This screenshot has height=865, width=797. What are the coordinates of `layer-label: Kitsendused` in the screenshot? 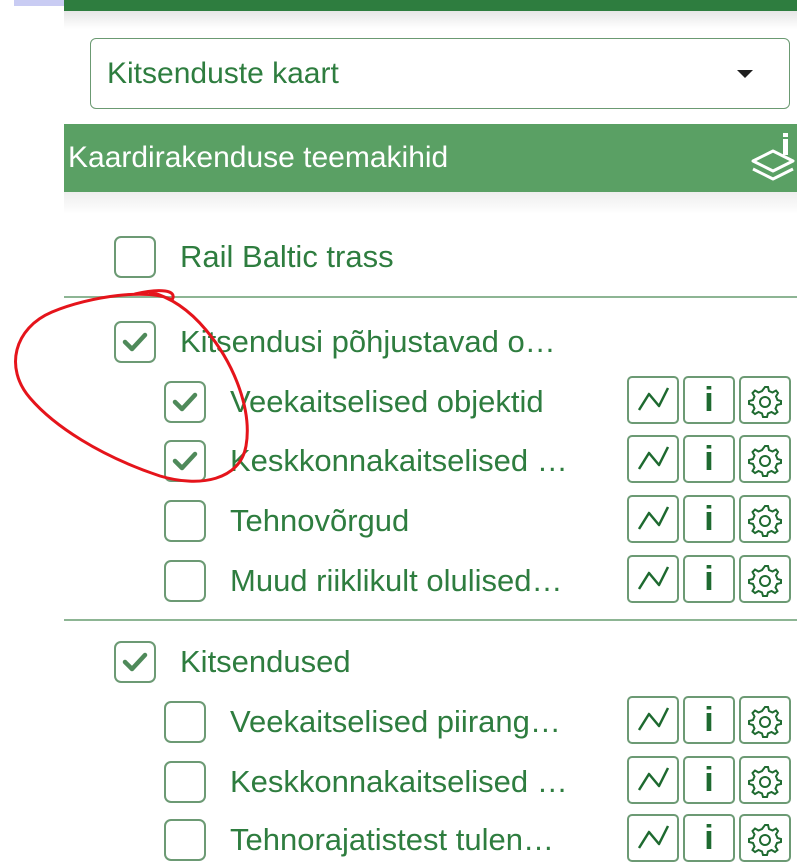 It's located at (265, 661).